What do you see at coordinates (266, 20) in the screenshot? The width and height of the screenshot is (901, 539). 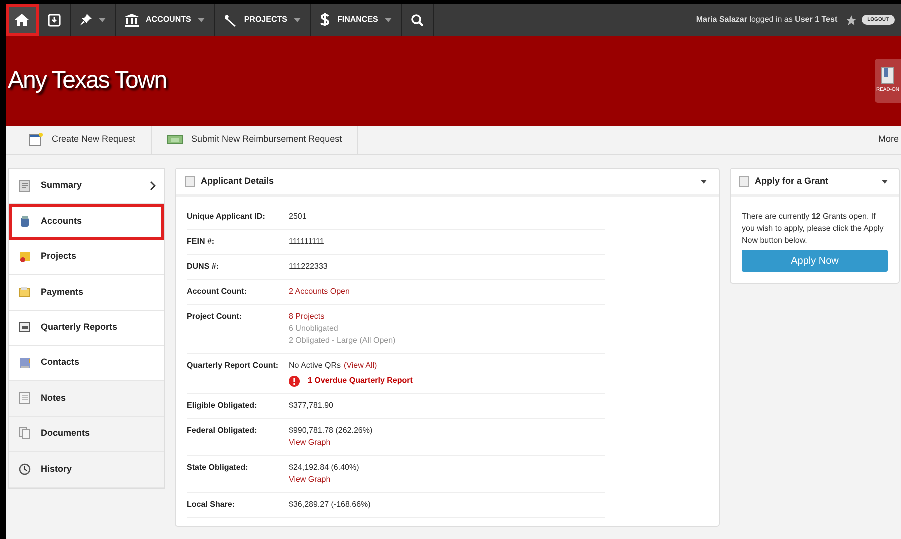 I see `nav-label: PROJECTS` at bounding box center [266, 20].